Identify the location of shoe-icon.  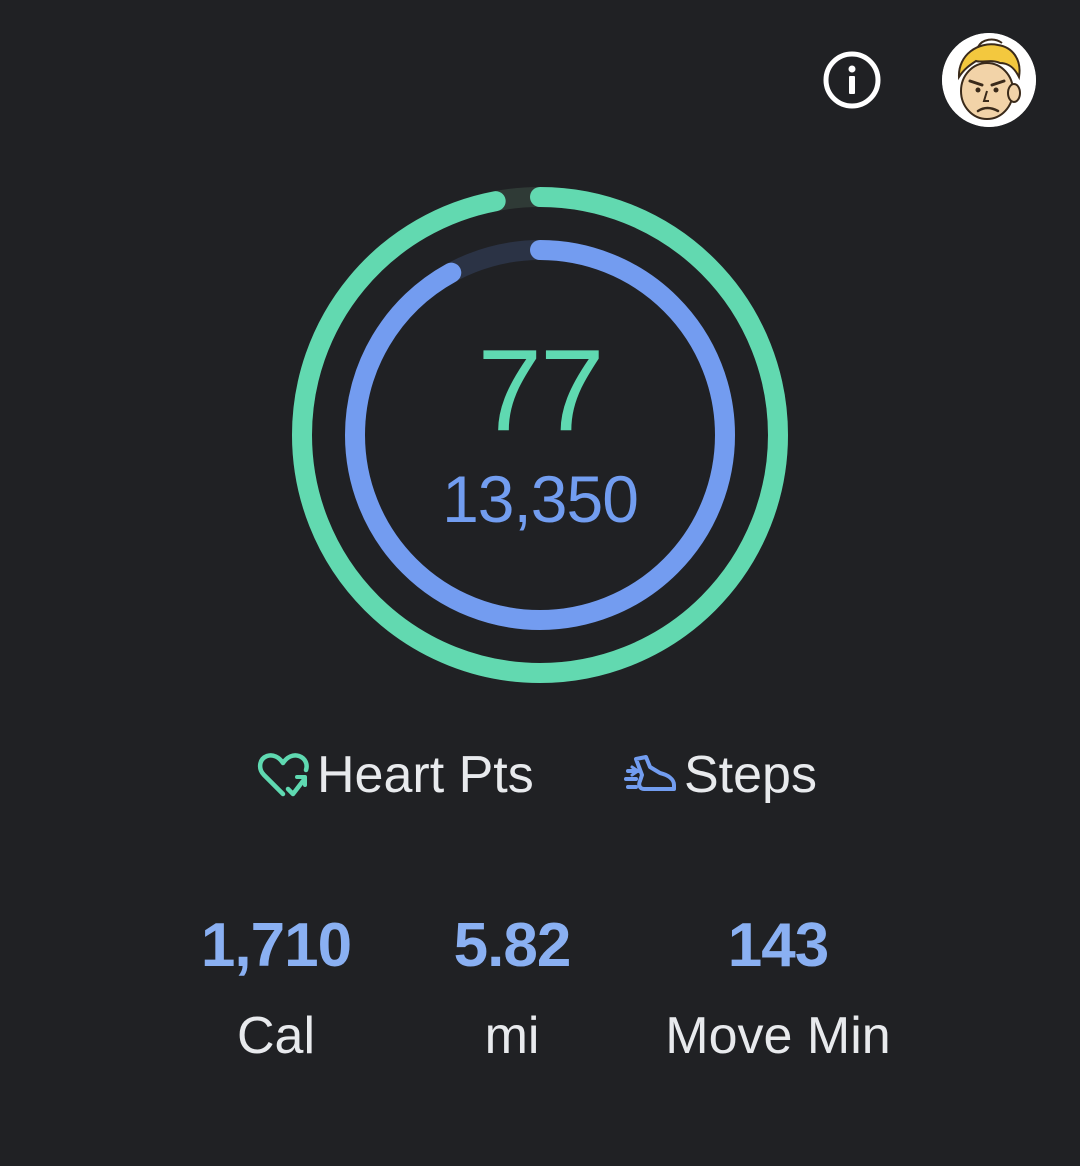
(650, 773).